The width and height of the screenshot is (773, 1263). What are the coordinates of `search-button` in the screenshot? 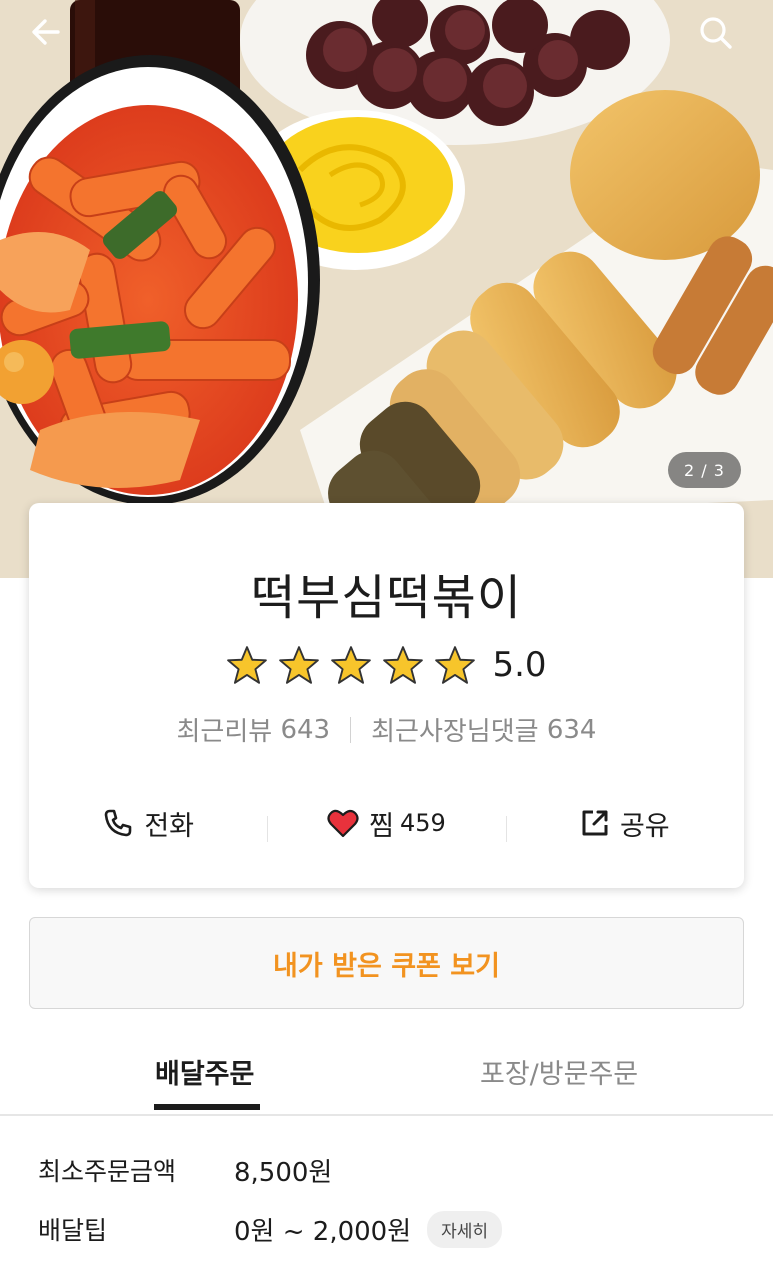 It's located at (721, 38).